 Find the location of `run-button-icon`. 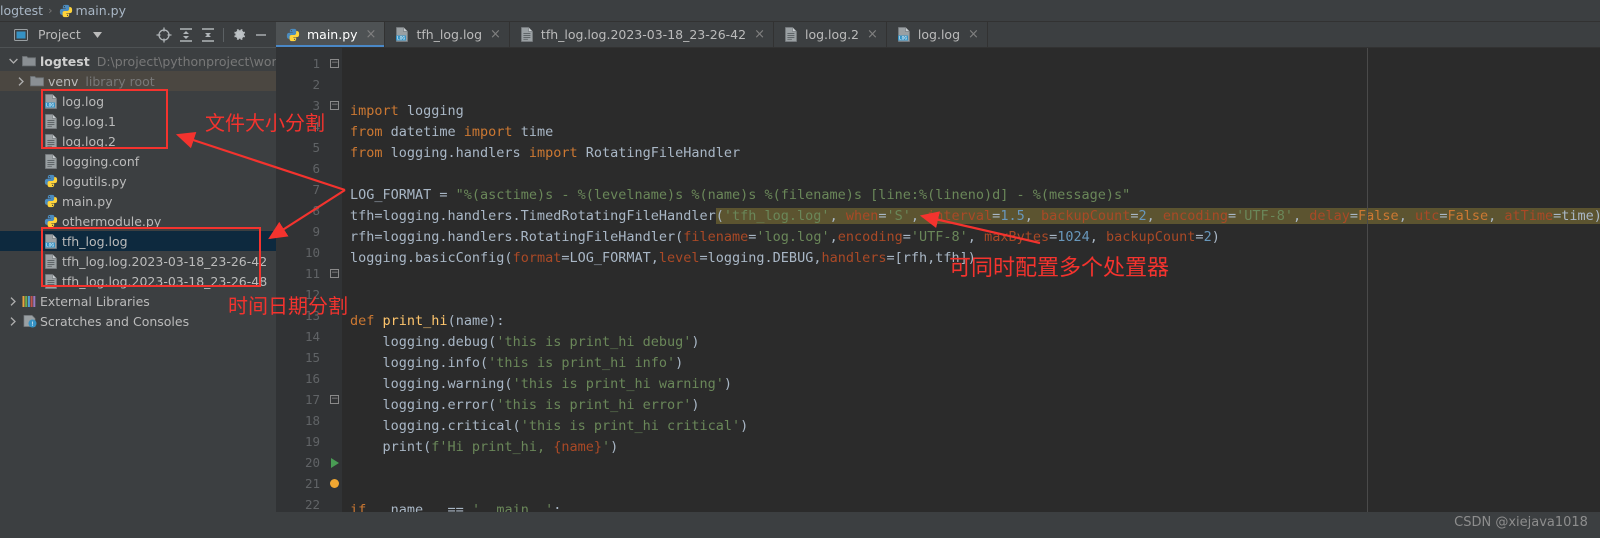

run-button-icon is located at coordinates (335, 462).